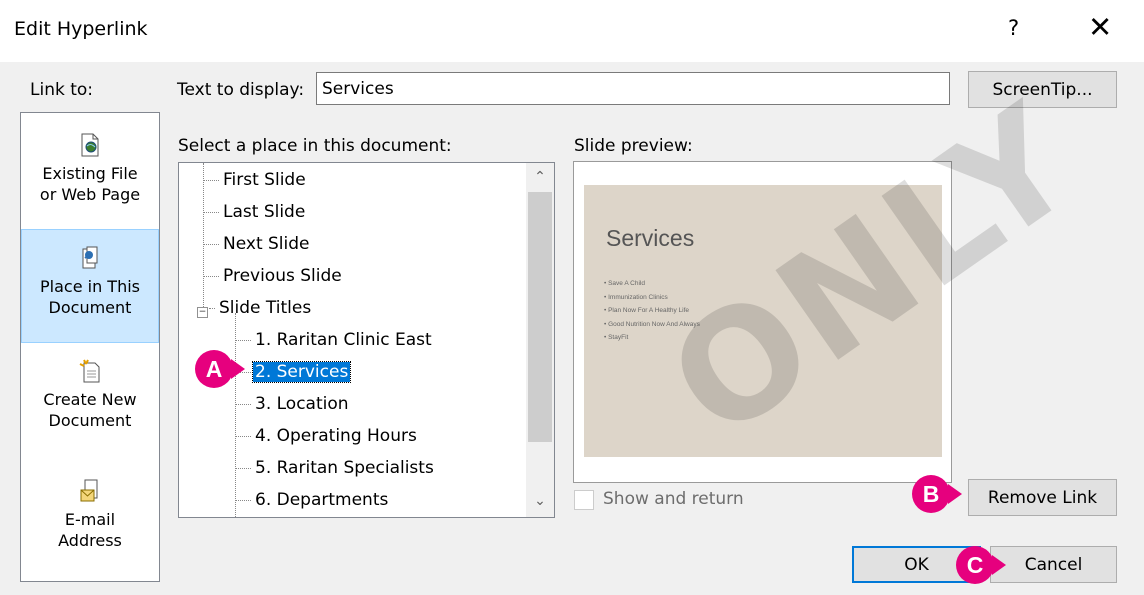 This screenshot has height=595, width=1144. Describe the element at coordinates (633, 146) in the screenshot. I see `slide-preview-label: Slide preview:` at that location.